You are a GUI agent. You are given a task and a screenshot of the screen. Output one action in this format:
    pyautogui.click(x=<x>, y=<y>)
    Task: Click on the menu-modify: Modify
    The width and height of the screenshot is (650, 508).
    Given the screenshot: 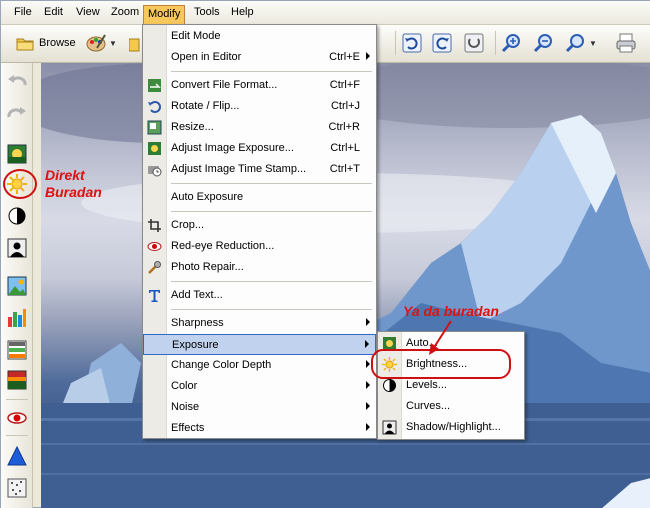 What is the action you would take?
    pyautogui.click(x=164, y=14)
    